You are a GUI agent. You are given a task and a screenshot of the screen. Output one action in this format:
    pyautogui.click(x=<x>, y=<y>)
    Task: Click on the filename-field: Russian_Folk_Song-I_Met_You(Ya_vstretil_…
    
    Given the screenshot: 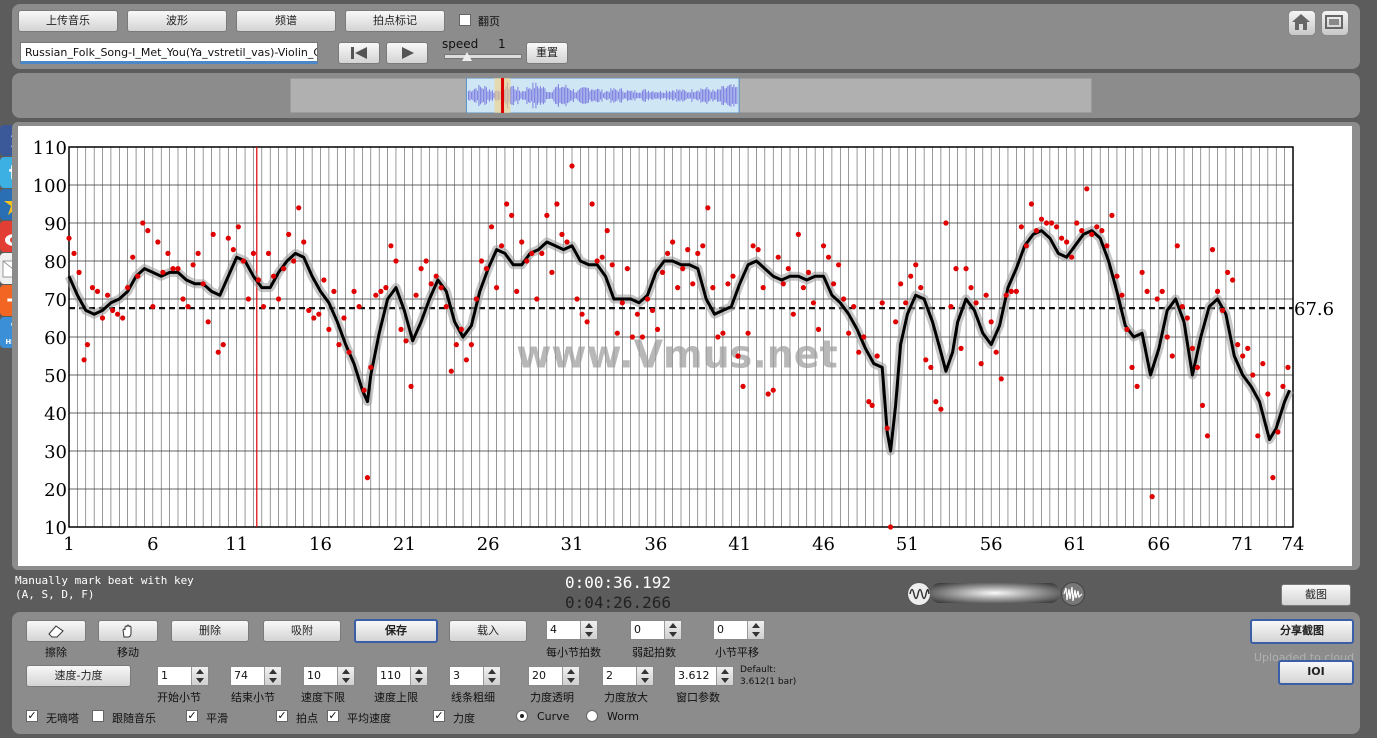 What is the action you would take?
    pyautogui.click(x=169, y=53)
    